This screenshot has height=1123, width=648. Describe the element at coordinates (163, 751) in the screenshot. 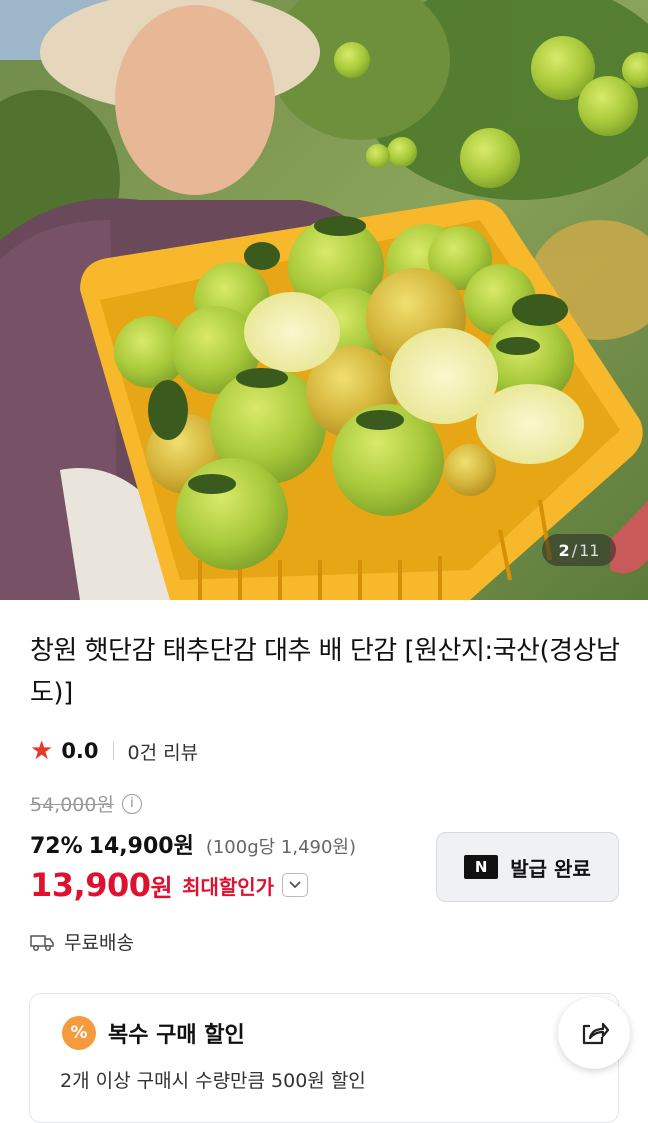

I see `review-count: 0건 리뷰` at that location.